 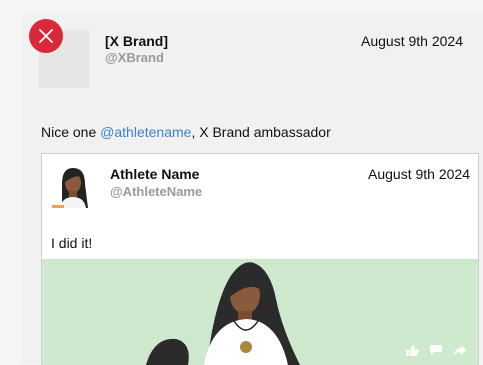 What do you see at coordinates (154, 174) in the screenshot?
I see `athlete-name: Athlete Name` at bounding box center [154, 174].